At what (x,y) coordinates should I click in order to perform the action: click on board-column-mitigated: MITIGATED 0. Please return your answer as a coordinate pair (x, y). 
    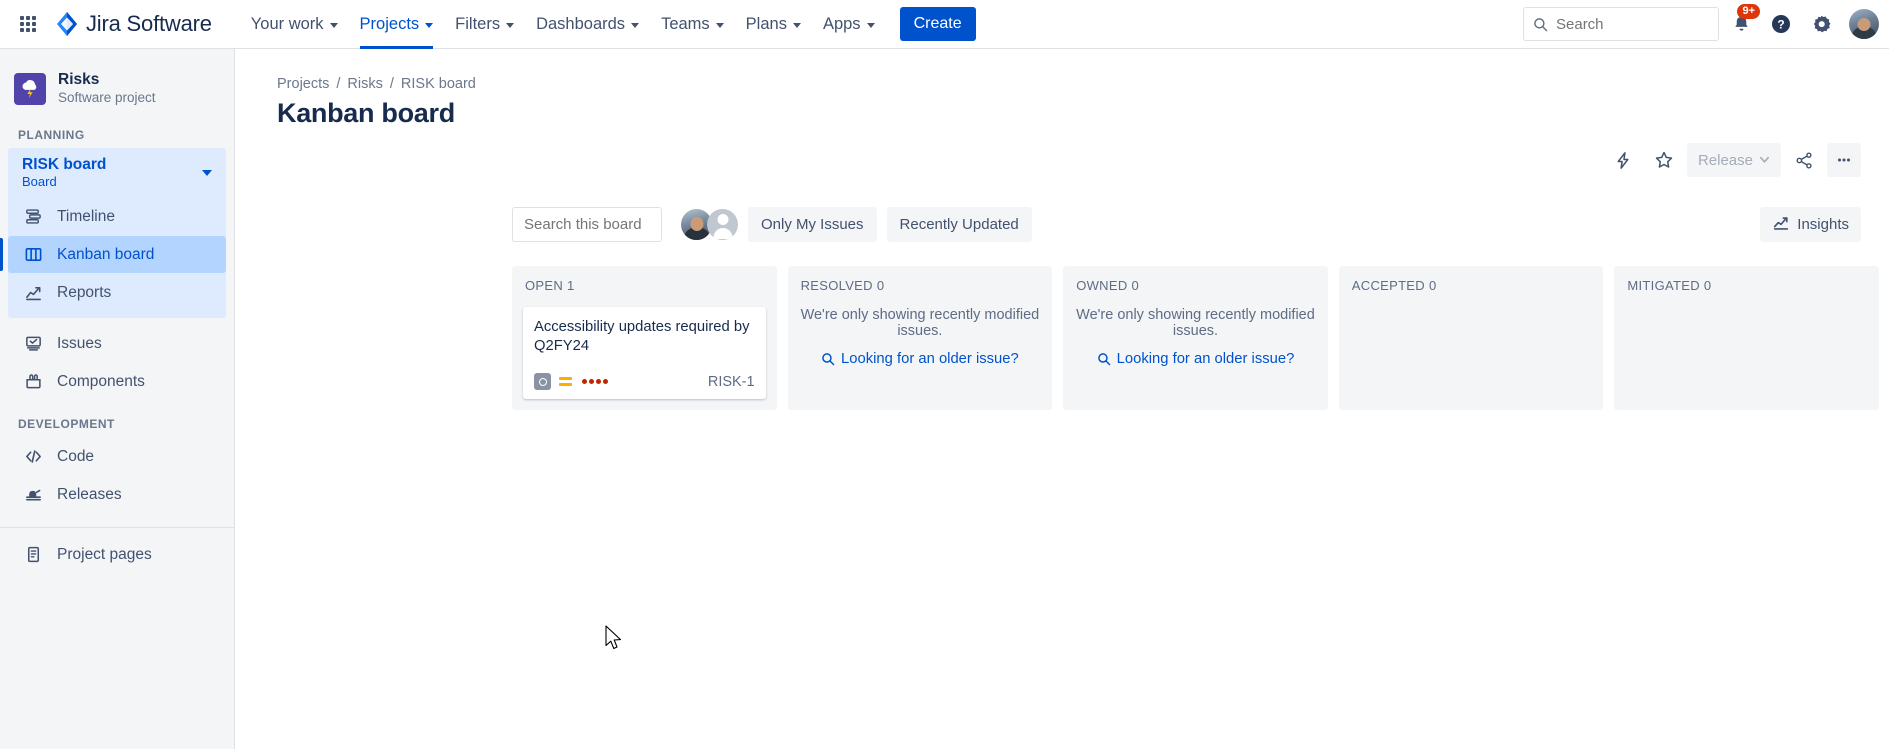
    Looking at the image, I should click on (1746, 338).